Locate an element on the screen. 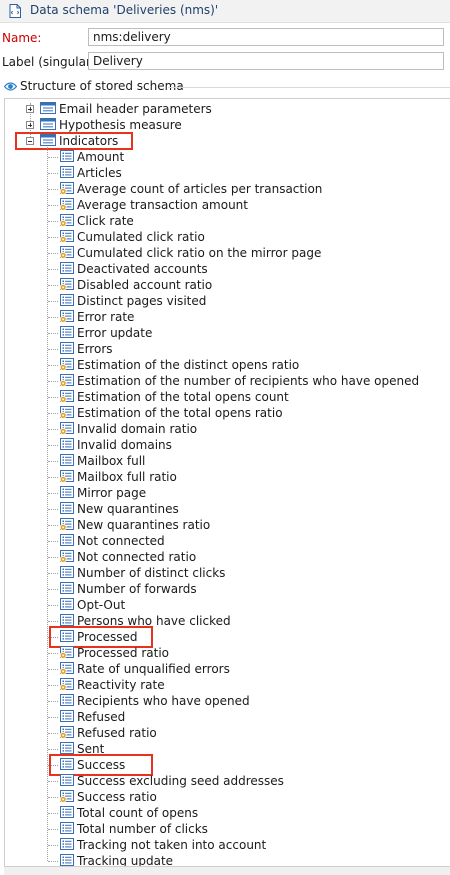  tree-leaf-row: Click rate is located at coordinates (227, 221).